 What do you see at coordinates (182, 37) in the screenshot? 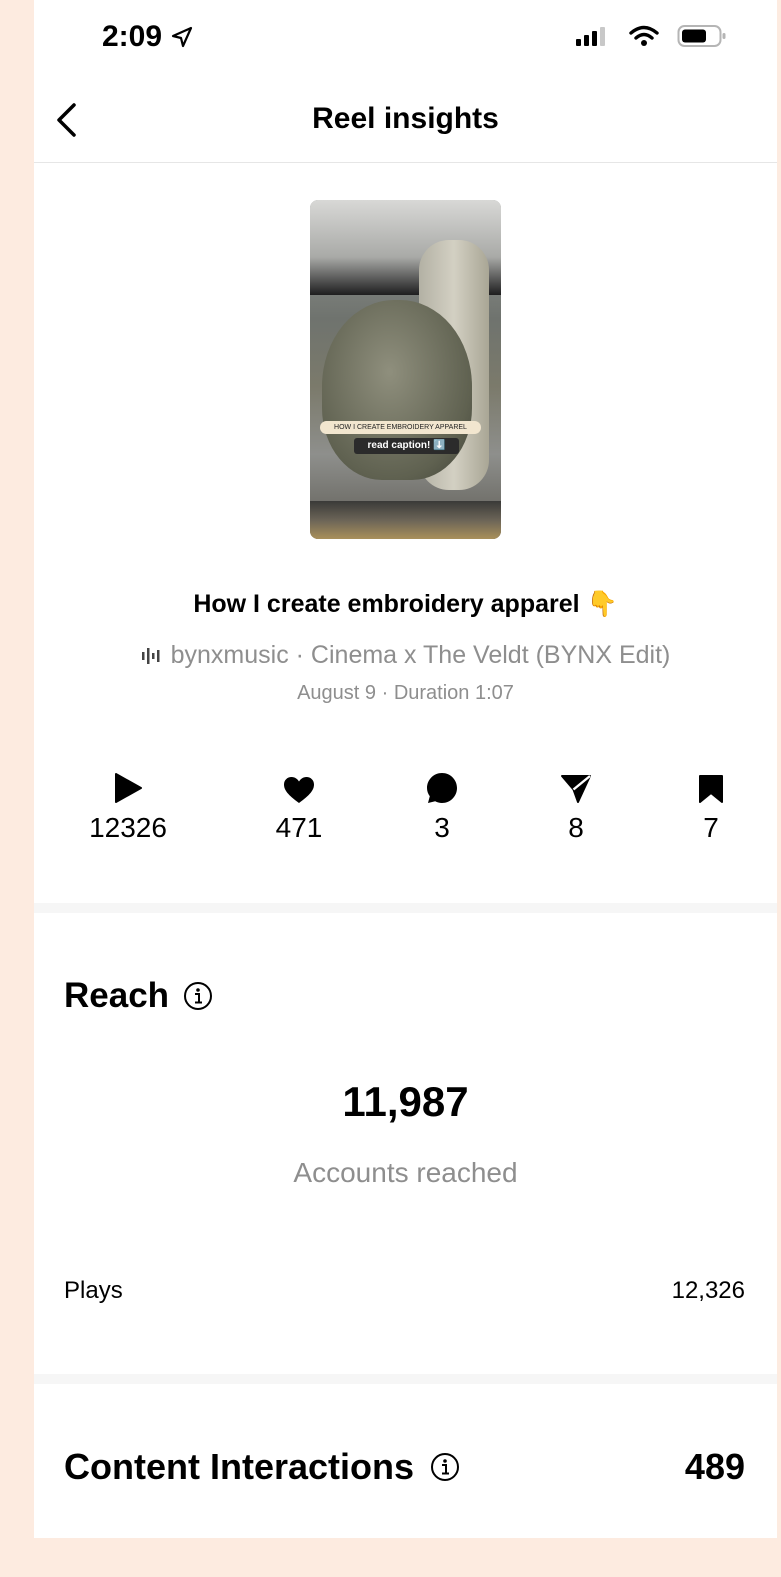
I see `location-arrow-icon` at bounding box center [182, 37].